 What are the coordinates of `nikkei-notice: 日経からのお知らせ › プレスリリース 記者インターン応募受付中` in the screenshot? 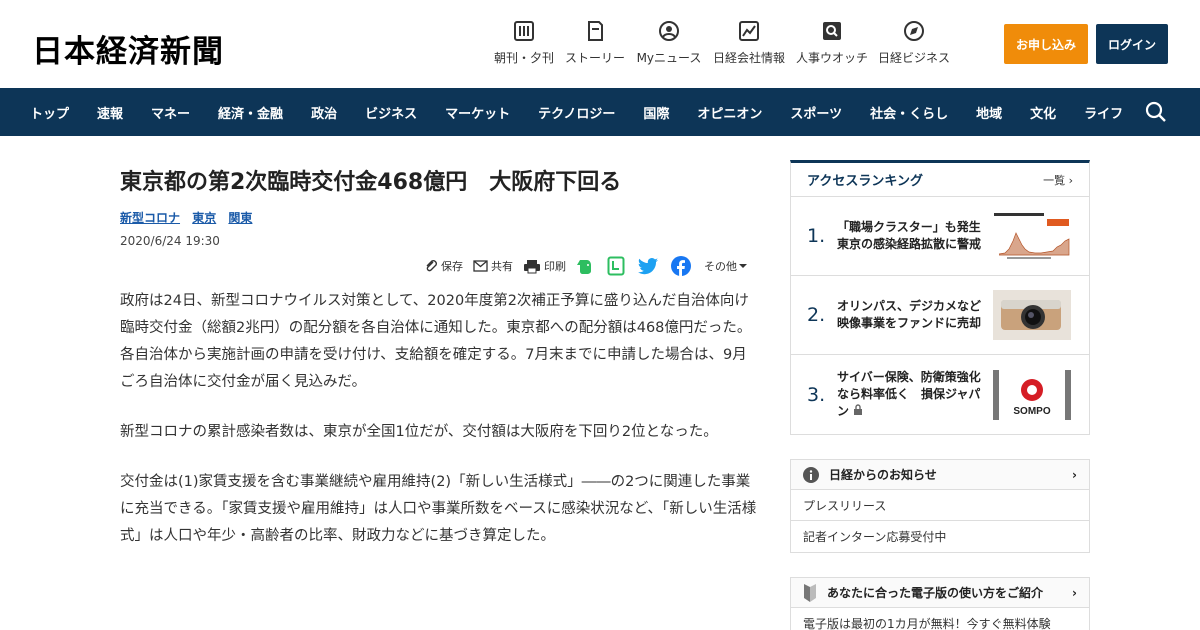 It's located at (940, 506).